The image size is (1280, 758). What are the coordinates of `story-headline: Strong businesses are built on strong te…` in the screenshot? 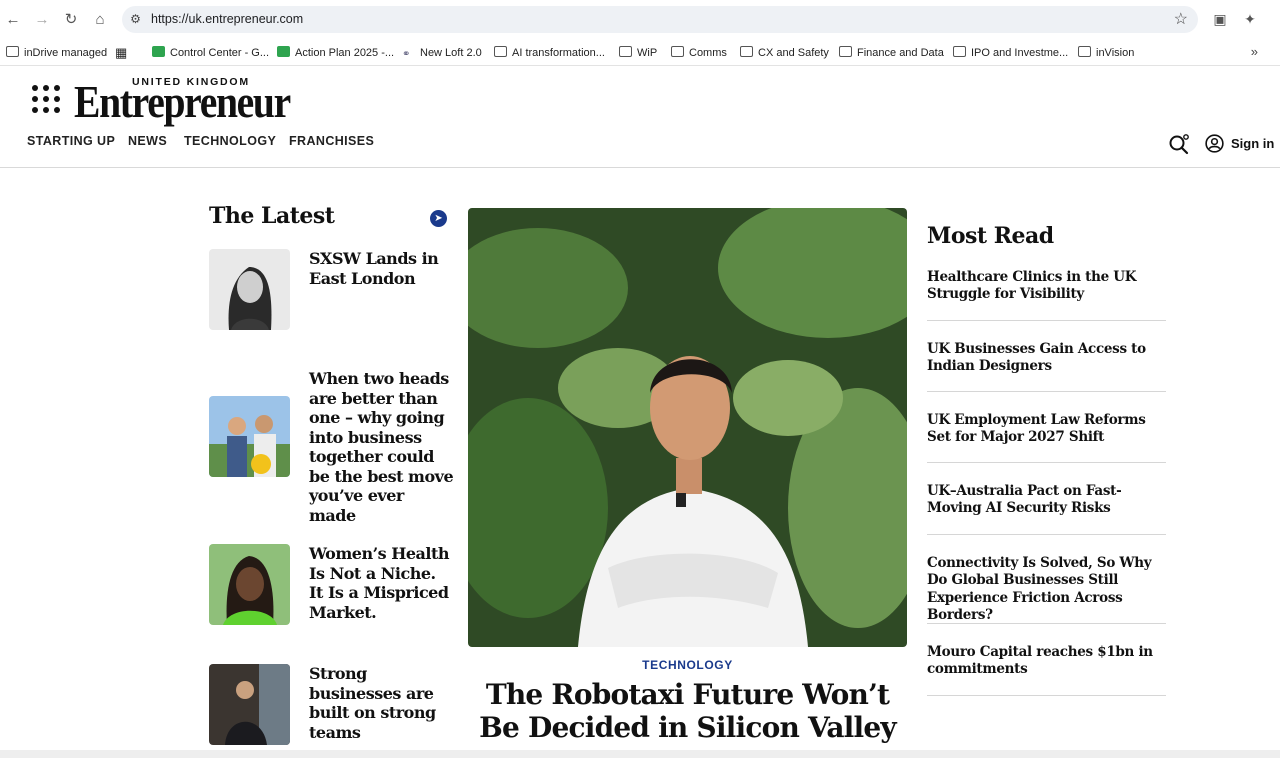 It's located at (381, 703).